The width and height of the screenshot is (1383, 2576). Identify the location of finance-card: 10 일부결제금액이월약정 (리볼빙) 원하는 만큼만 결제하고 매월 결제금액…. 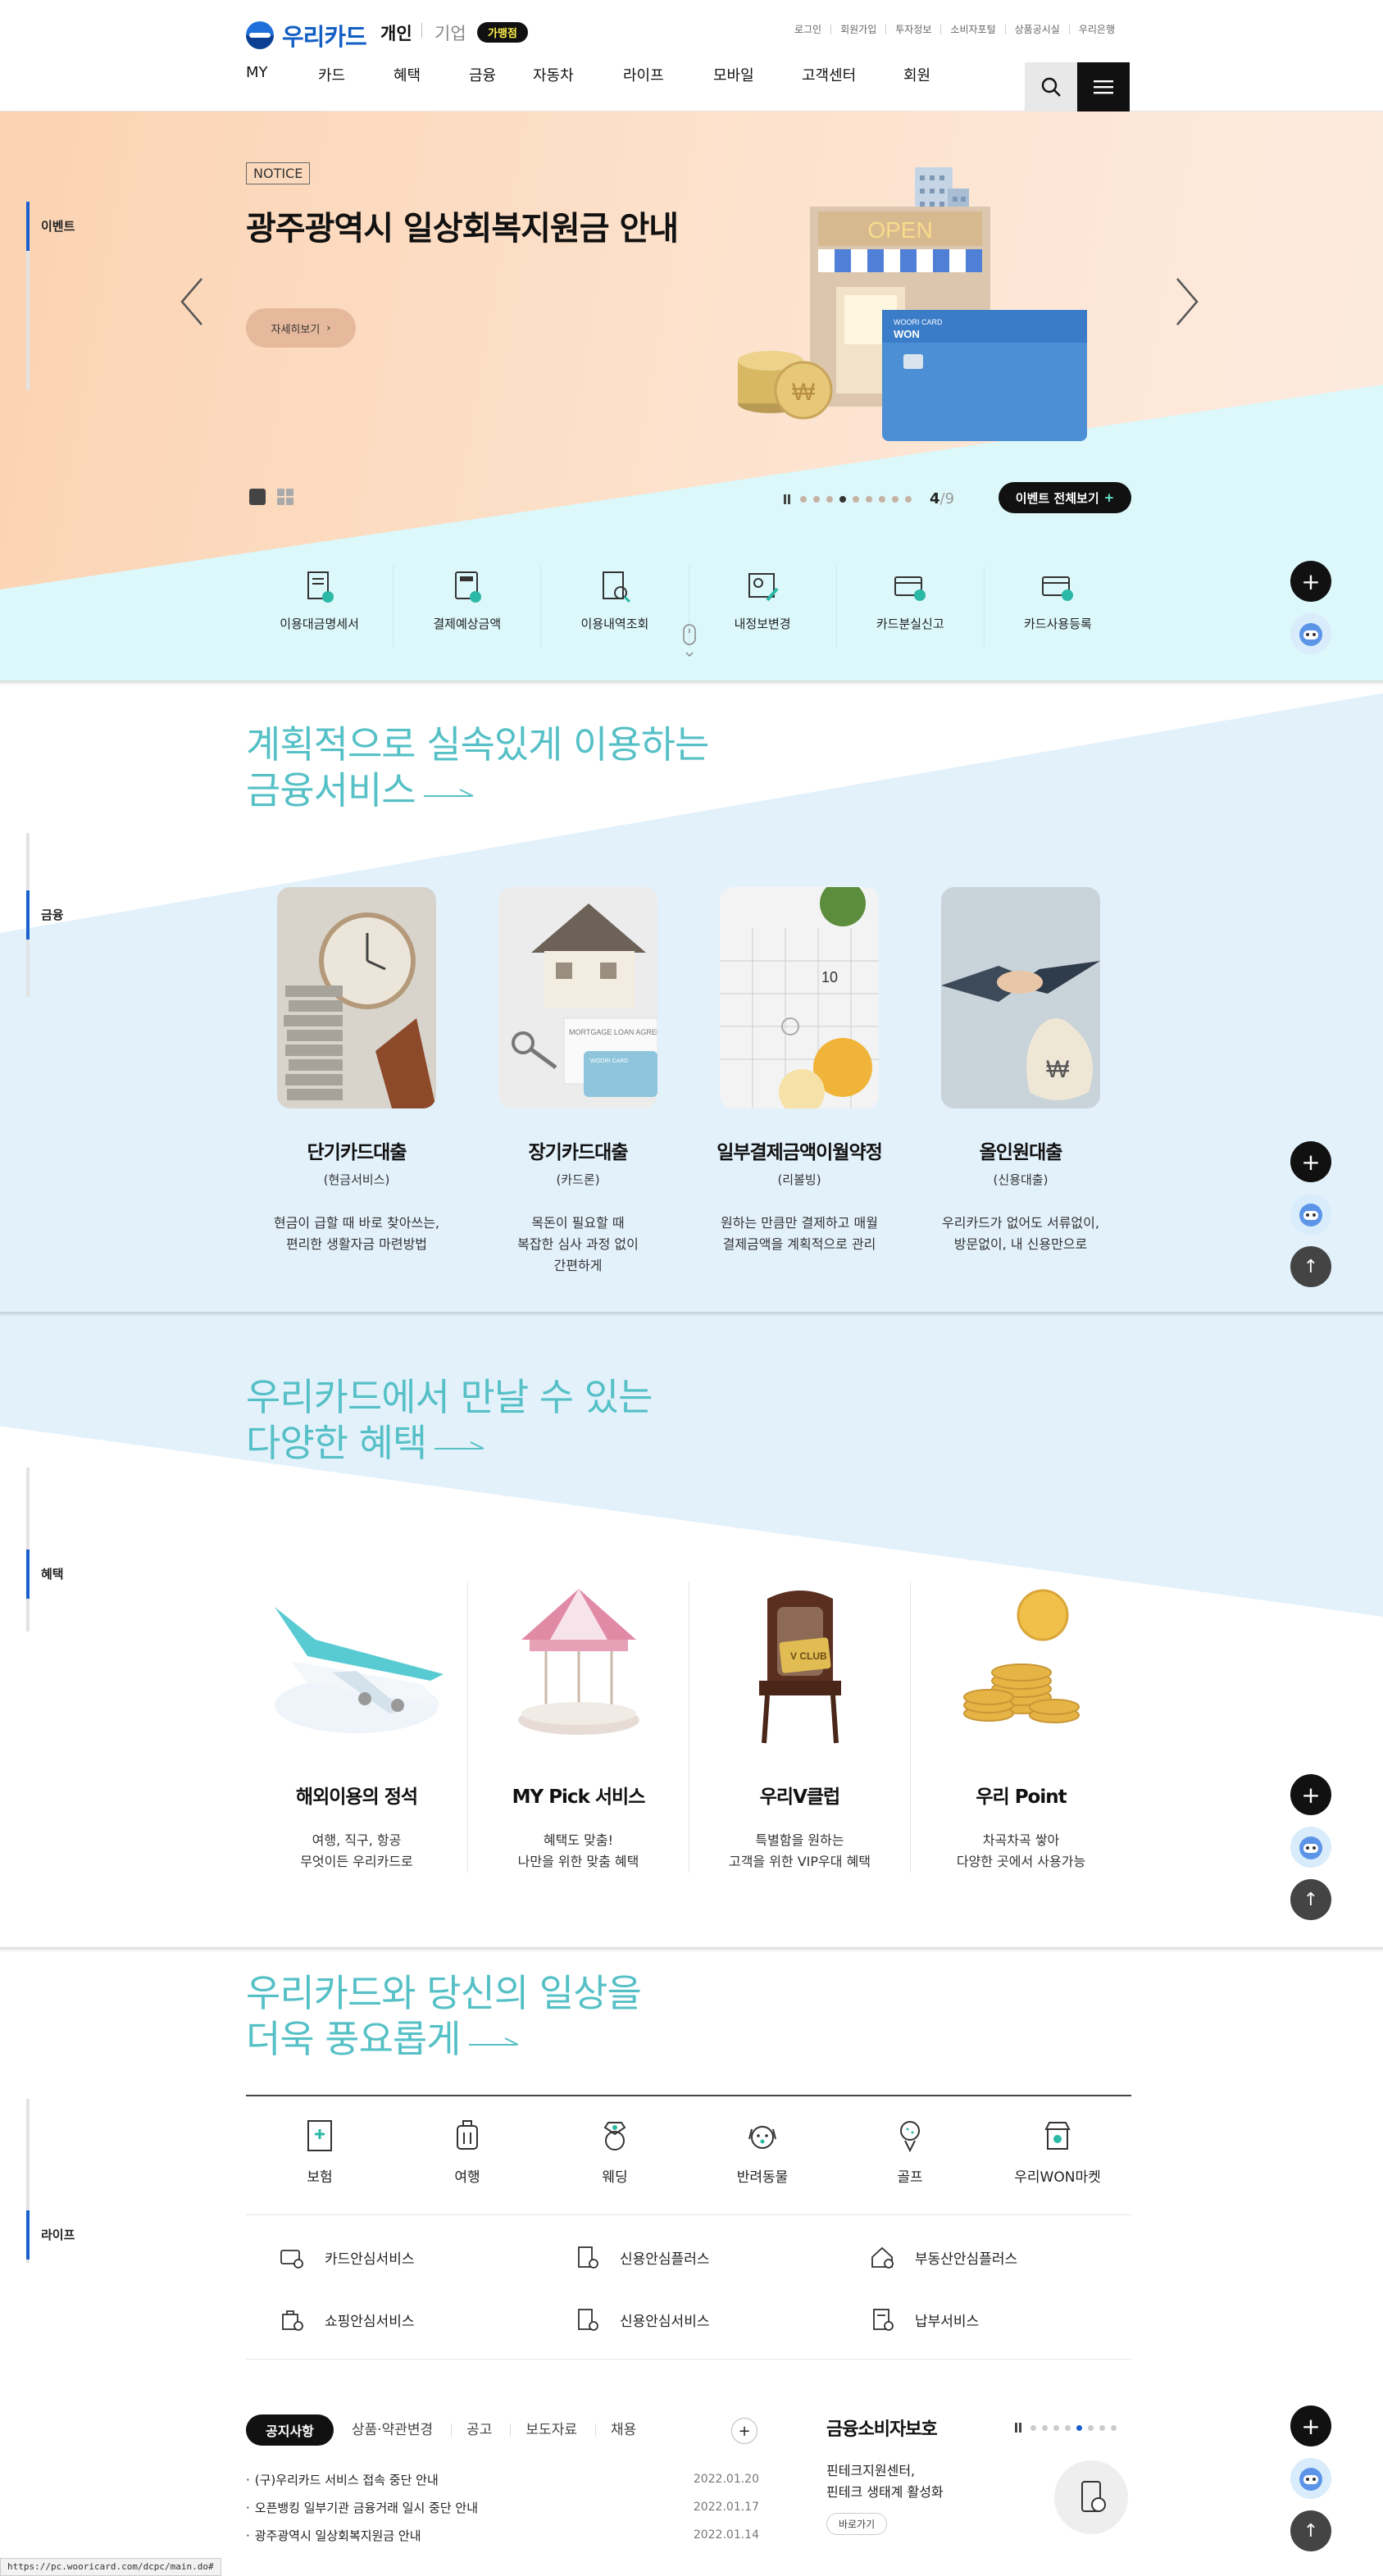
(799, 1082).